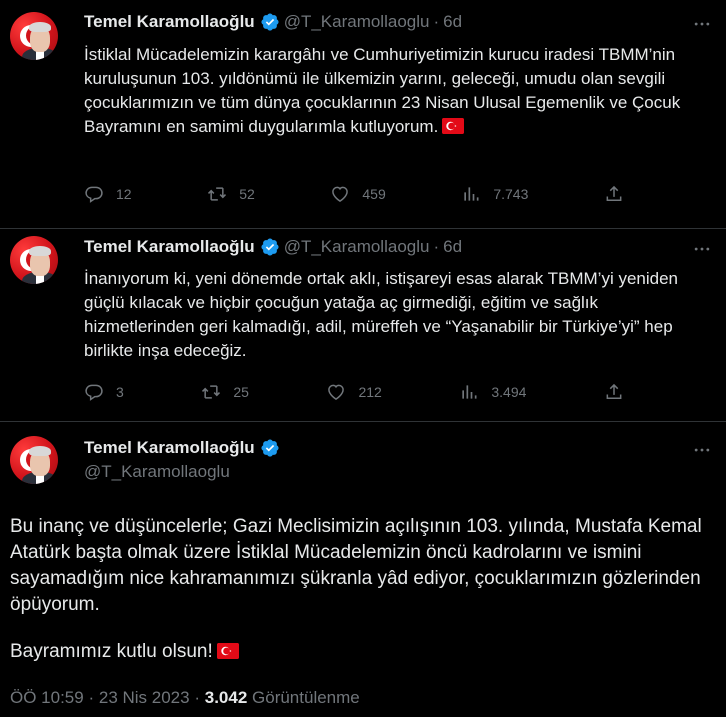 Image resolution: width=726 pixels, height=717 pixels. Describe the element at coordinates (231, 194) in the screenshot. I see `retweet-button: 52` at that location.